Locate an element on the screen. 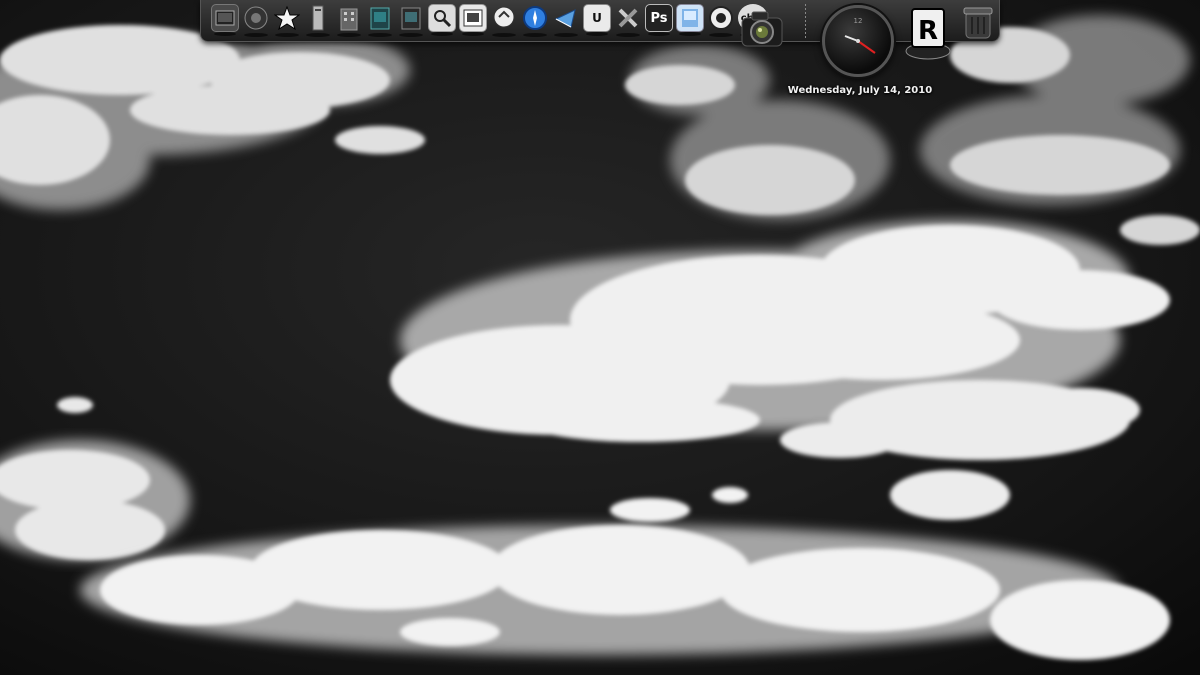  aperture-icon is located at coordinates (721, 20).